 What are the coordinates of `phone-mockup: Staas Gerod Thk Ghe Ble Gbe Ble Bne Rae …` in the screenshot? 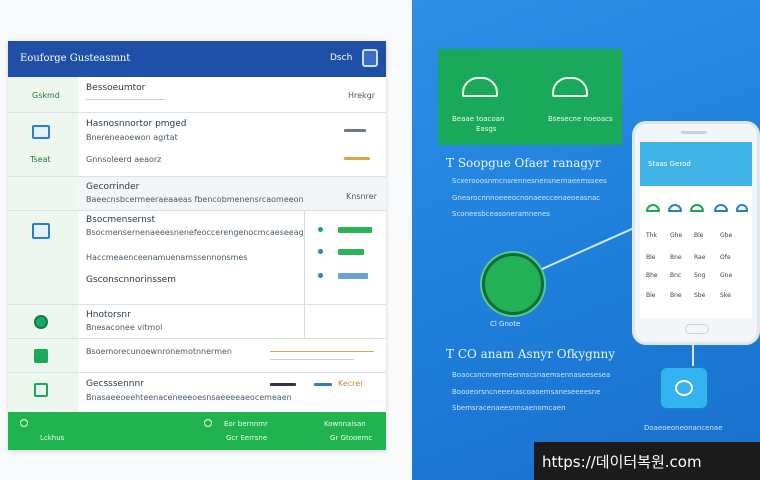 It's located at (696, 233).